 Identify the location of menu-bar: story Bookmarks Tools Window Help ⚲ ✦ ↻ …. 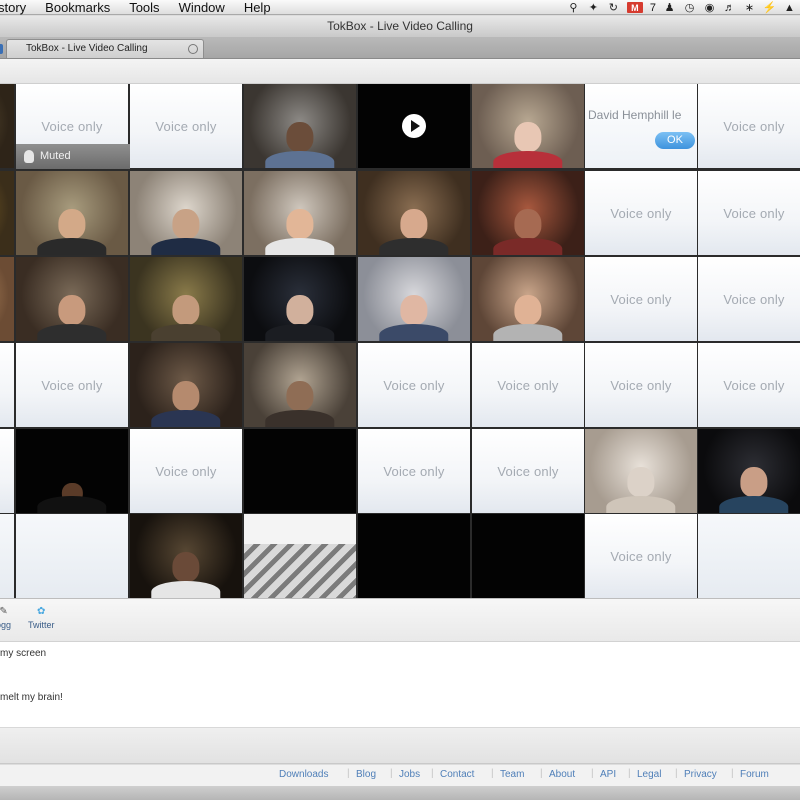
(400, 7).